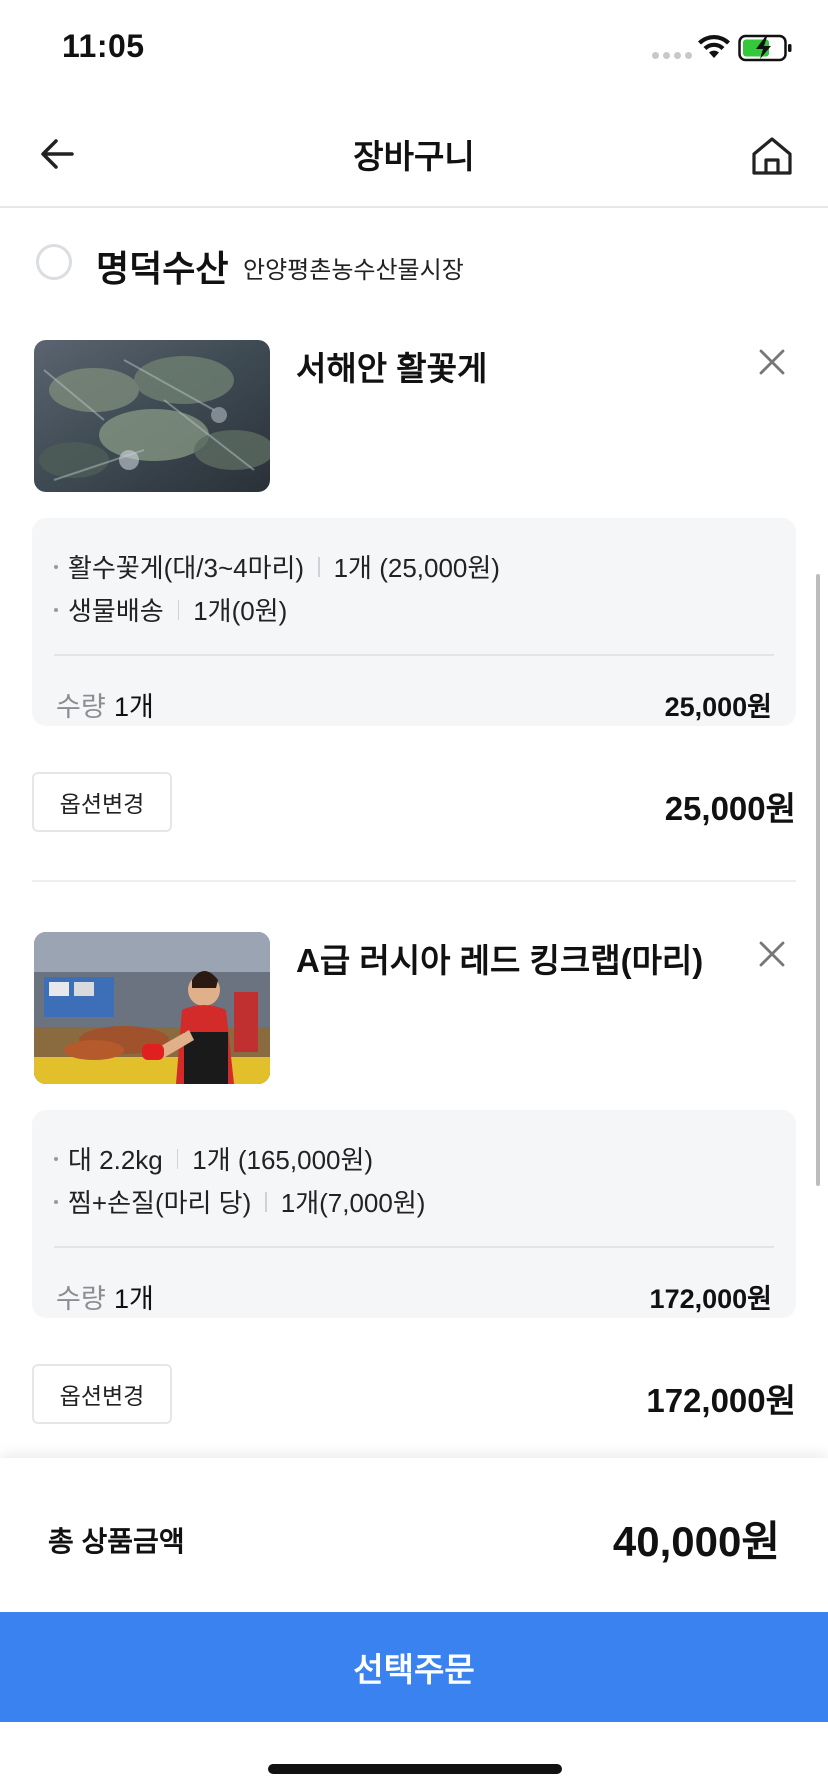  I want to click on option-name: 찜+손질(마리 당), so click(160, 1203).